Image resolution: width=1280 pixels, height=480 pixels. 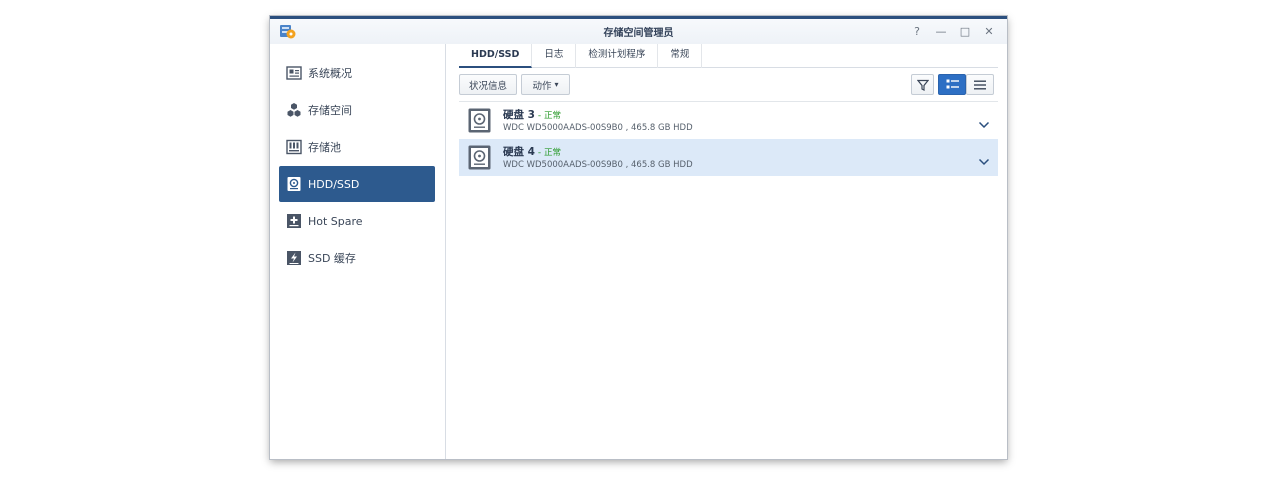 I want to click on tab-log: 日志, so click(x=554, y=56).